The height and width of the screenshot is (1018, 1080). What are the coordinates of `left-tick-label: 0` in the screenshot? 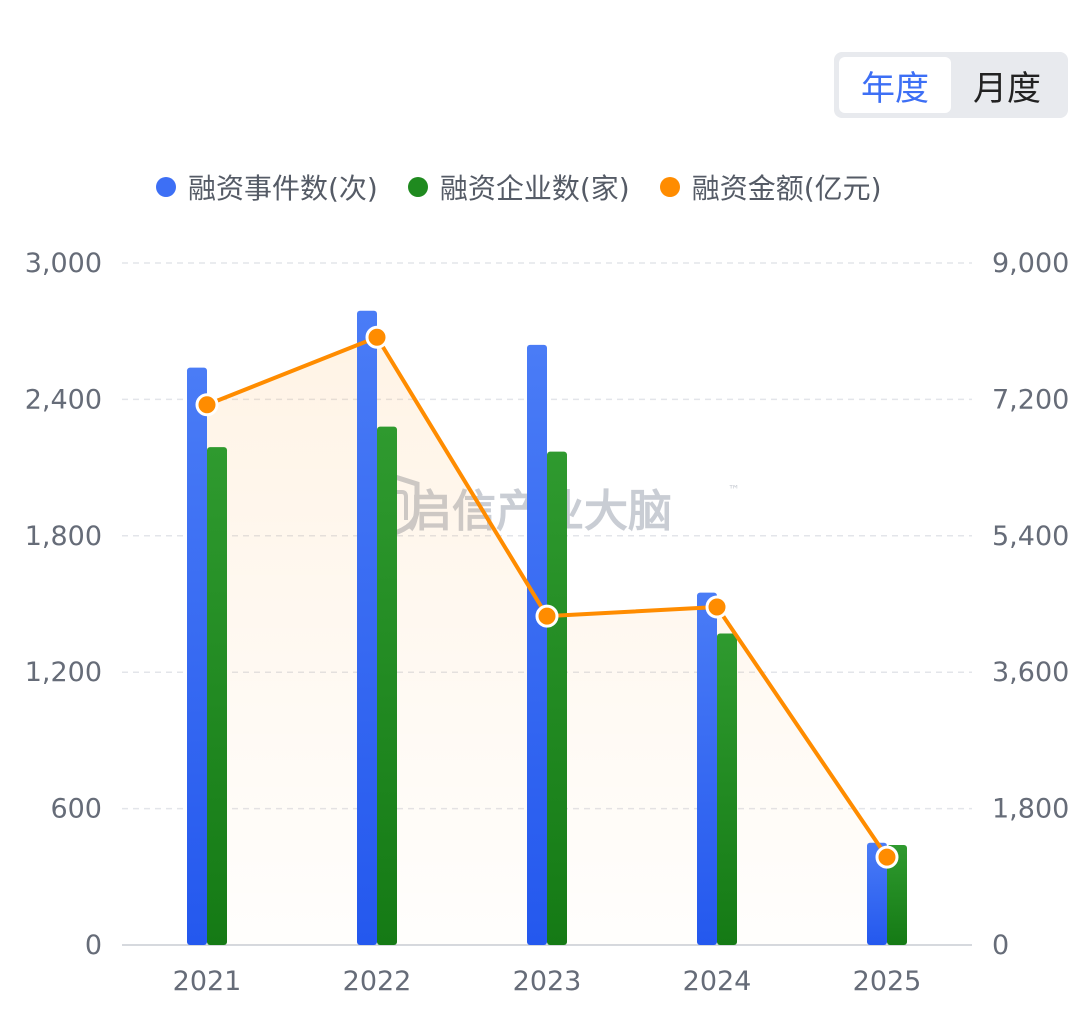 It's located at (93, 945).